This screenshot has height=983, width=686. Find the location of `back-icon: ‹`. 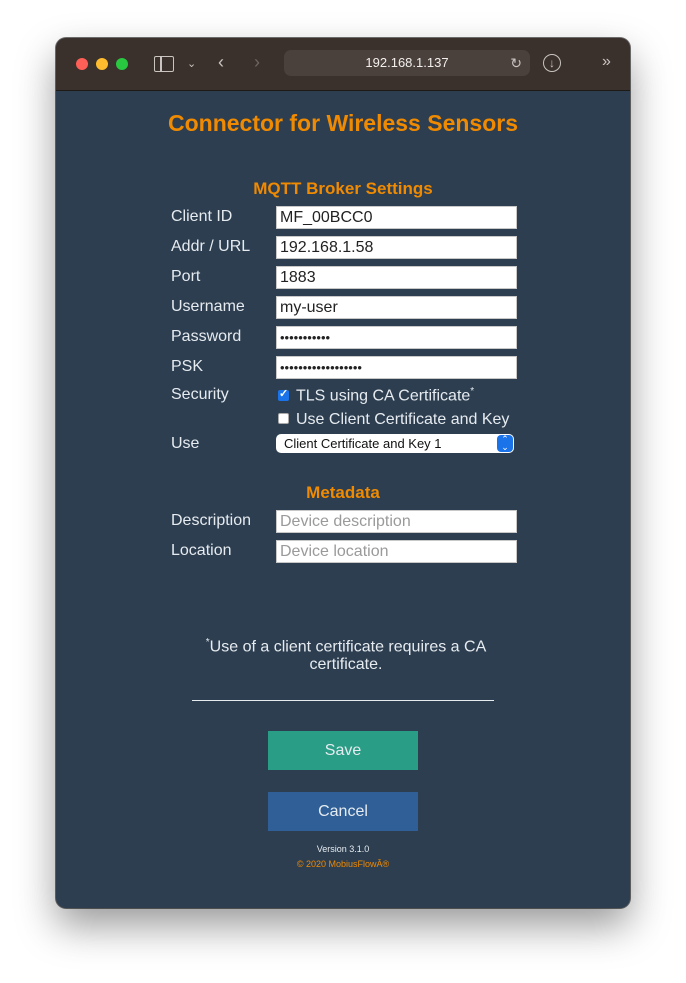

back-icon: ‹ is located at coordinates (221, 62).